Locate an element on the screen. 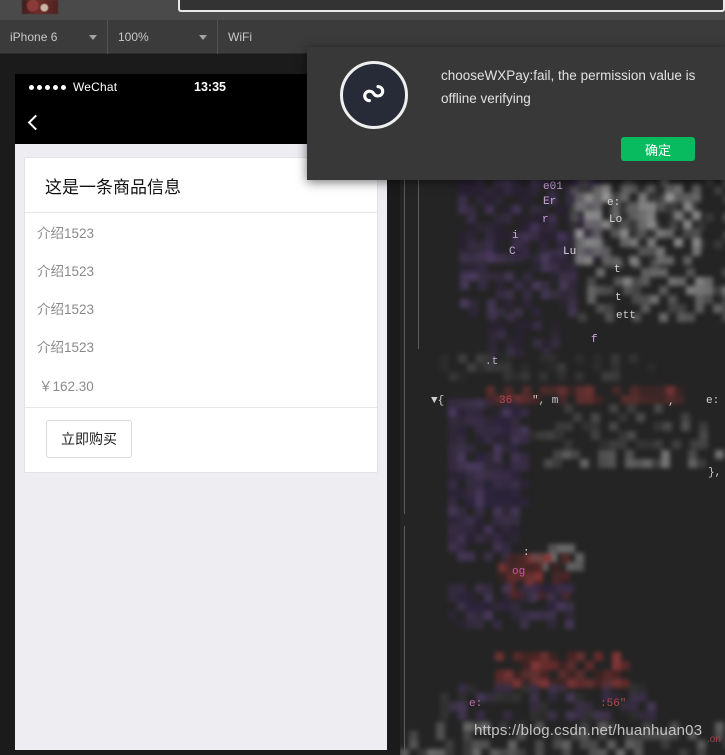  console-code-fragment: r is located at coordinates (545, 220).